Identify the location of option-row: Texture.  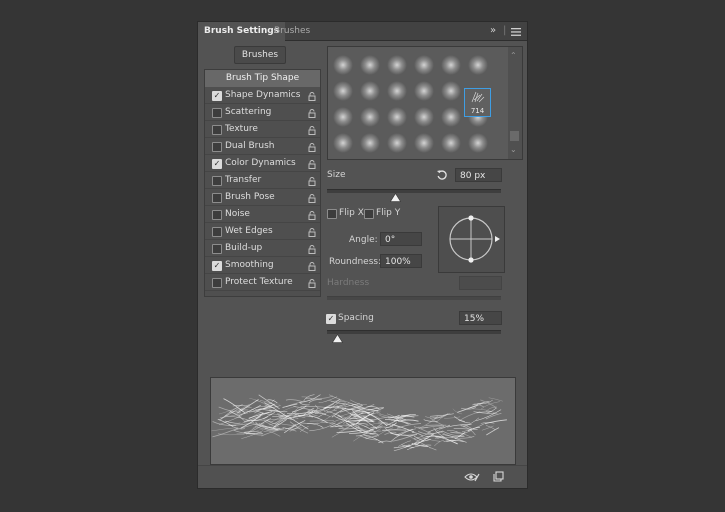
(262, 129).